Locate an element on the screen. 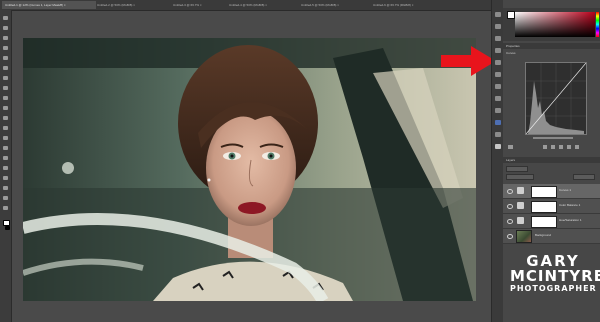 The image size is (600, 322). tools-panel is located at coordinates (6, 166).